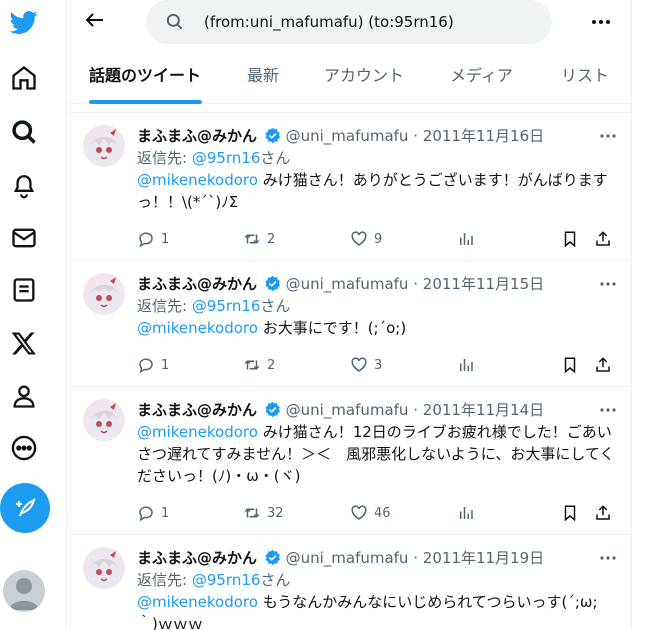 This screenshot has width=655, height=630. I want to click on like-button: 3, so click(366, 365).